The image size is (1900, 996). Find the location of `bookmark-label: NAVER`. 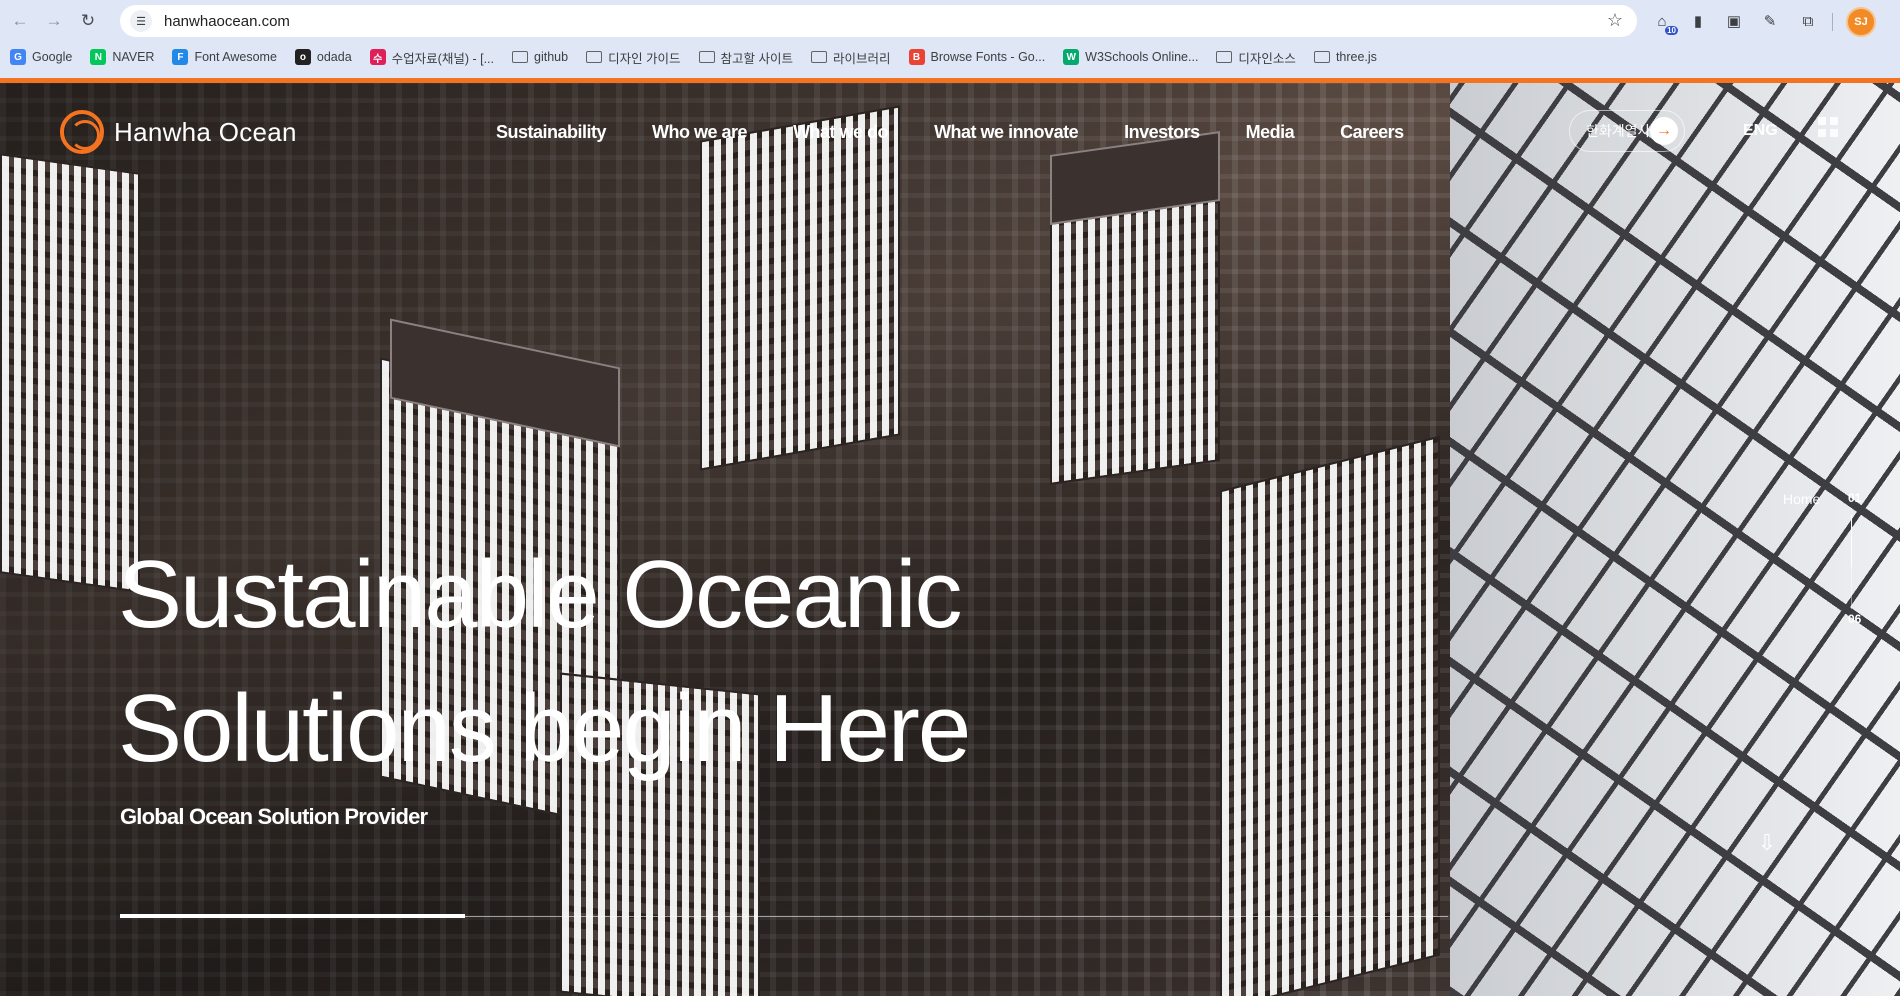

bookmark-label: NAVER is located at coordinates (133, 57).